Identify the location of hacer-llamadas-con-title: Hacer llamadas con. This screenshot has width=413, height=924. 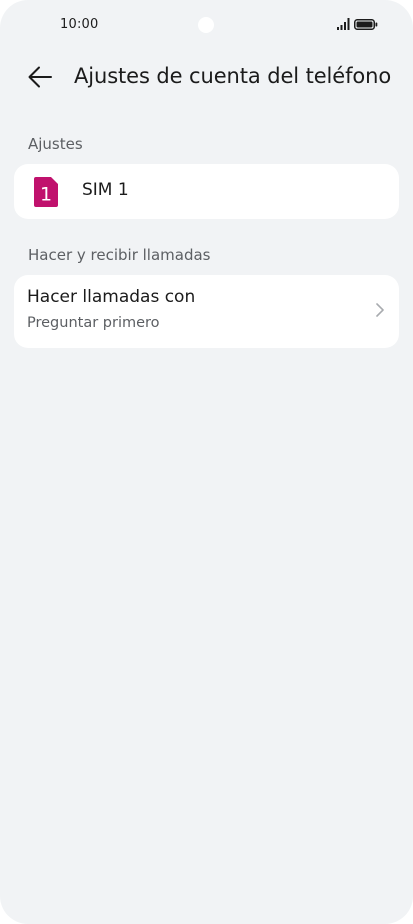
(111, 297).